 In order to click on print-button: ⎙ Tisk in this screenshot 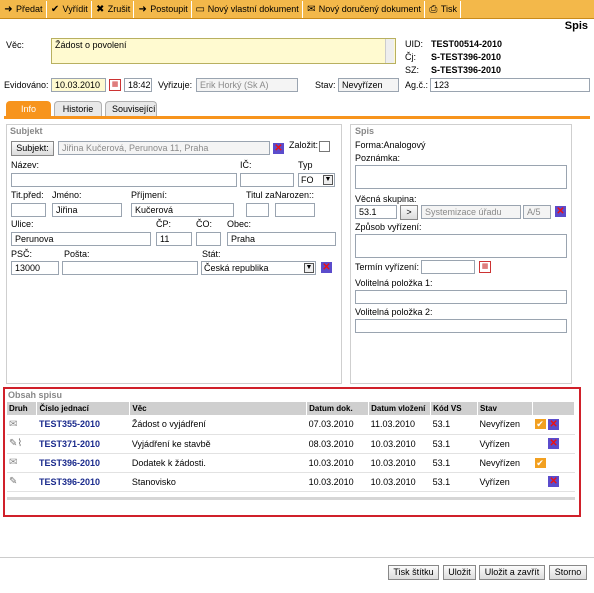, I will do `click(443, 9)`.